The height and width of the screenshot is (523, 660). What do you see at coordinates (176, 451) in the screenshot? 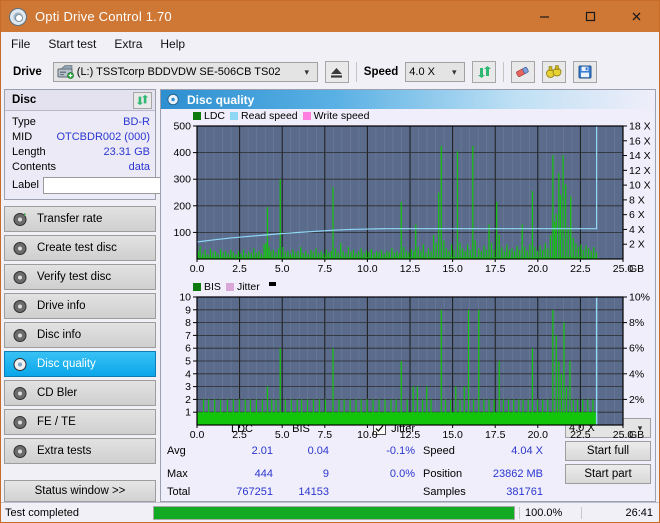
I see `stats-row-label-avg: Avg` at bounding box center [176, 451].